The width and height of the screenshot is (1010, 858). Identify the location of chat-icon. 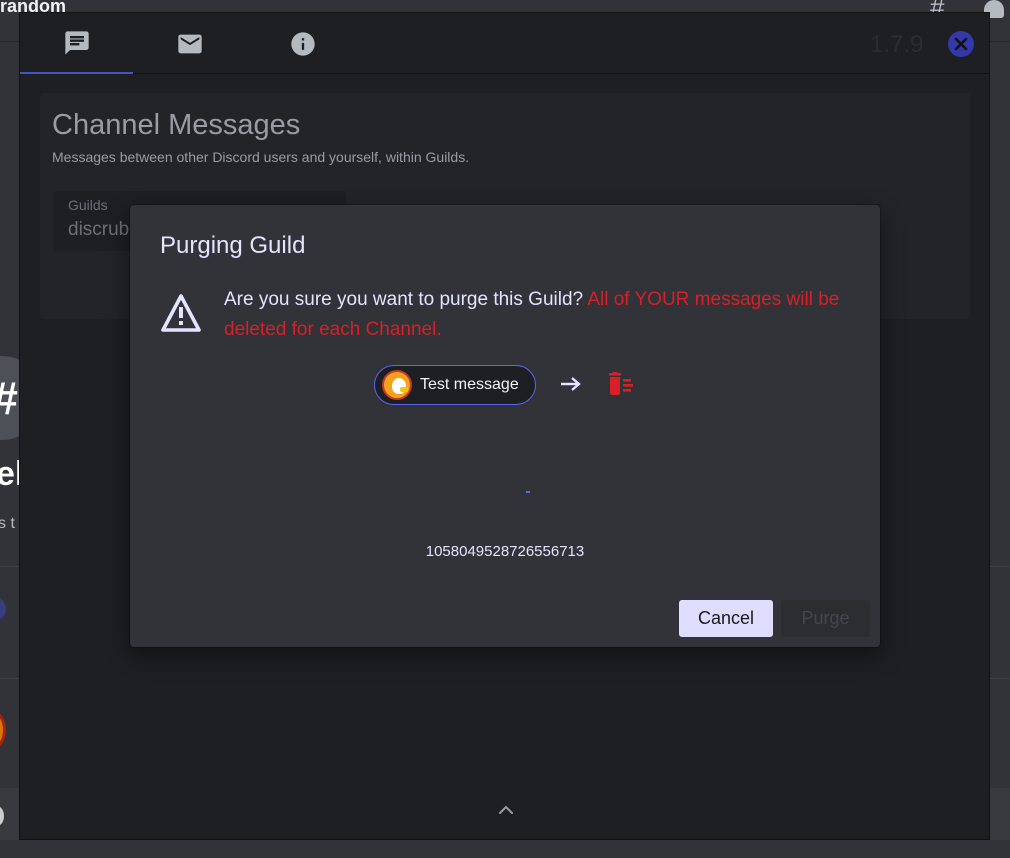
(76, 42).